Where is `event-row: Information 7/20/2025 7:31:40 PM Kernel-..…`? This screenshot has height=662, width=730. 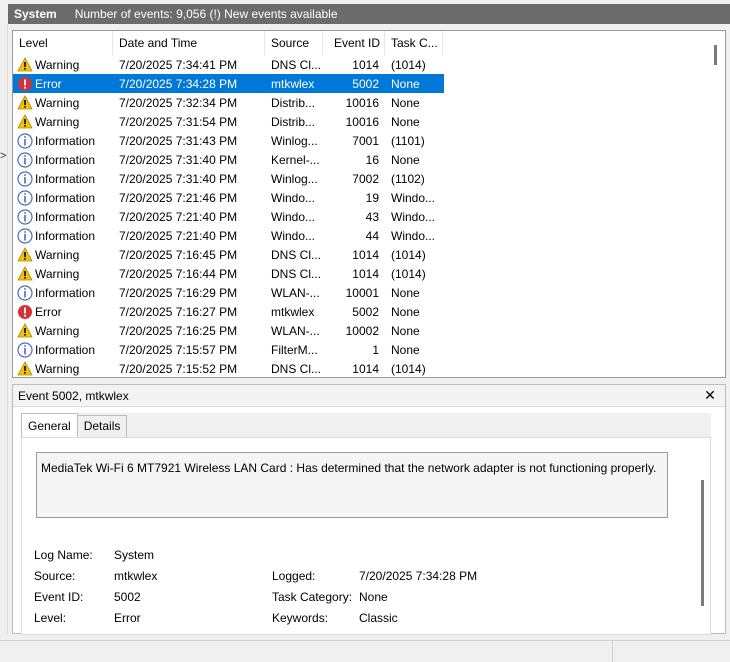
event-row: Information 7/20/2025 7:31:40 PM Kernel-..… is located at coordinates (228, 159).